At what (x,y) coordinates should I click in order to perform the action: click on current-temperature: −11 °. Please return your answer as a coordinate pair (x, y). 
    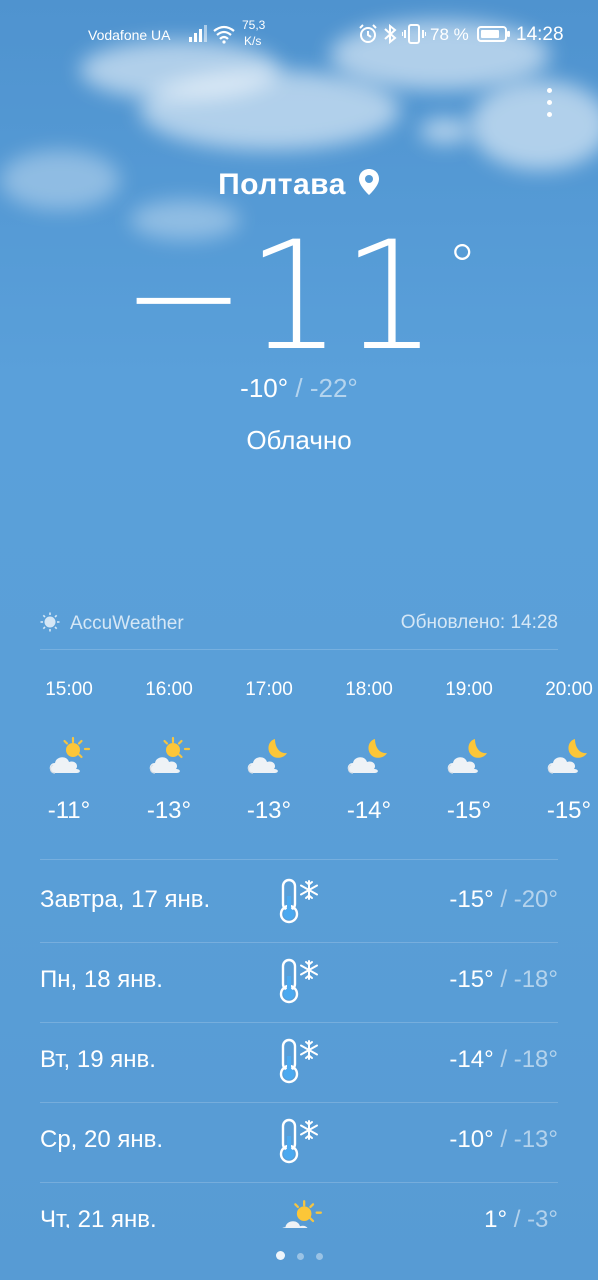
    Looking at the image, I should click on (299, 297).